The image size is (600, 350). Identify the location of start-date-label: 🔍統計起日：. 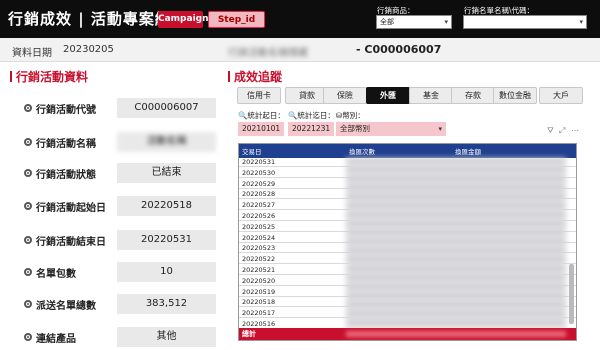
(261, 115).